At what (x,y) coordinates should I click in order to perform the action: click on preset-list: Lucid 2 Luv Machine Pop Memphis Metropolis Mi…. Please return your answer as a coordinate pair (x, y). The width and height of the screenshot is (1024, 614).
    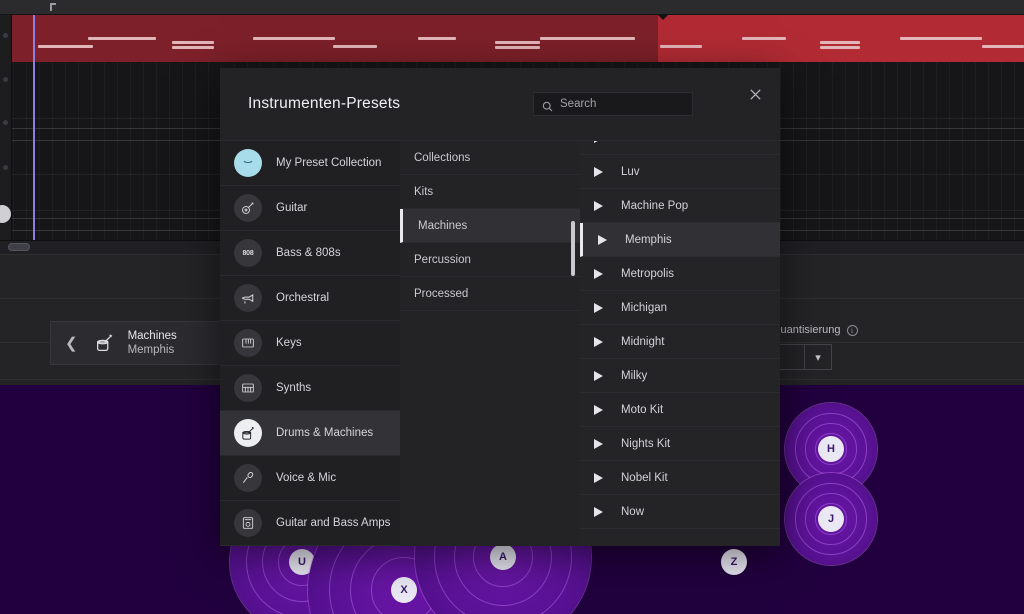
    Looking at the image, I should click on (680, 343).